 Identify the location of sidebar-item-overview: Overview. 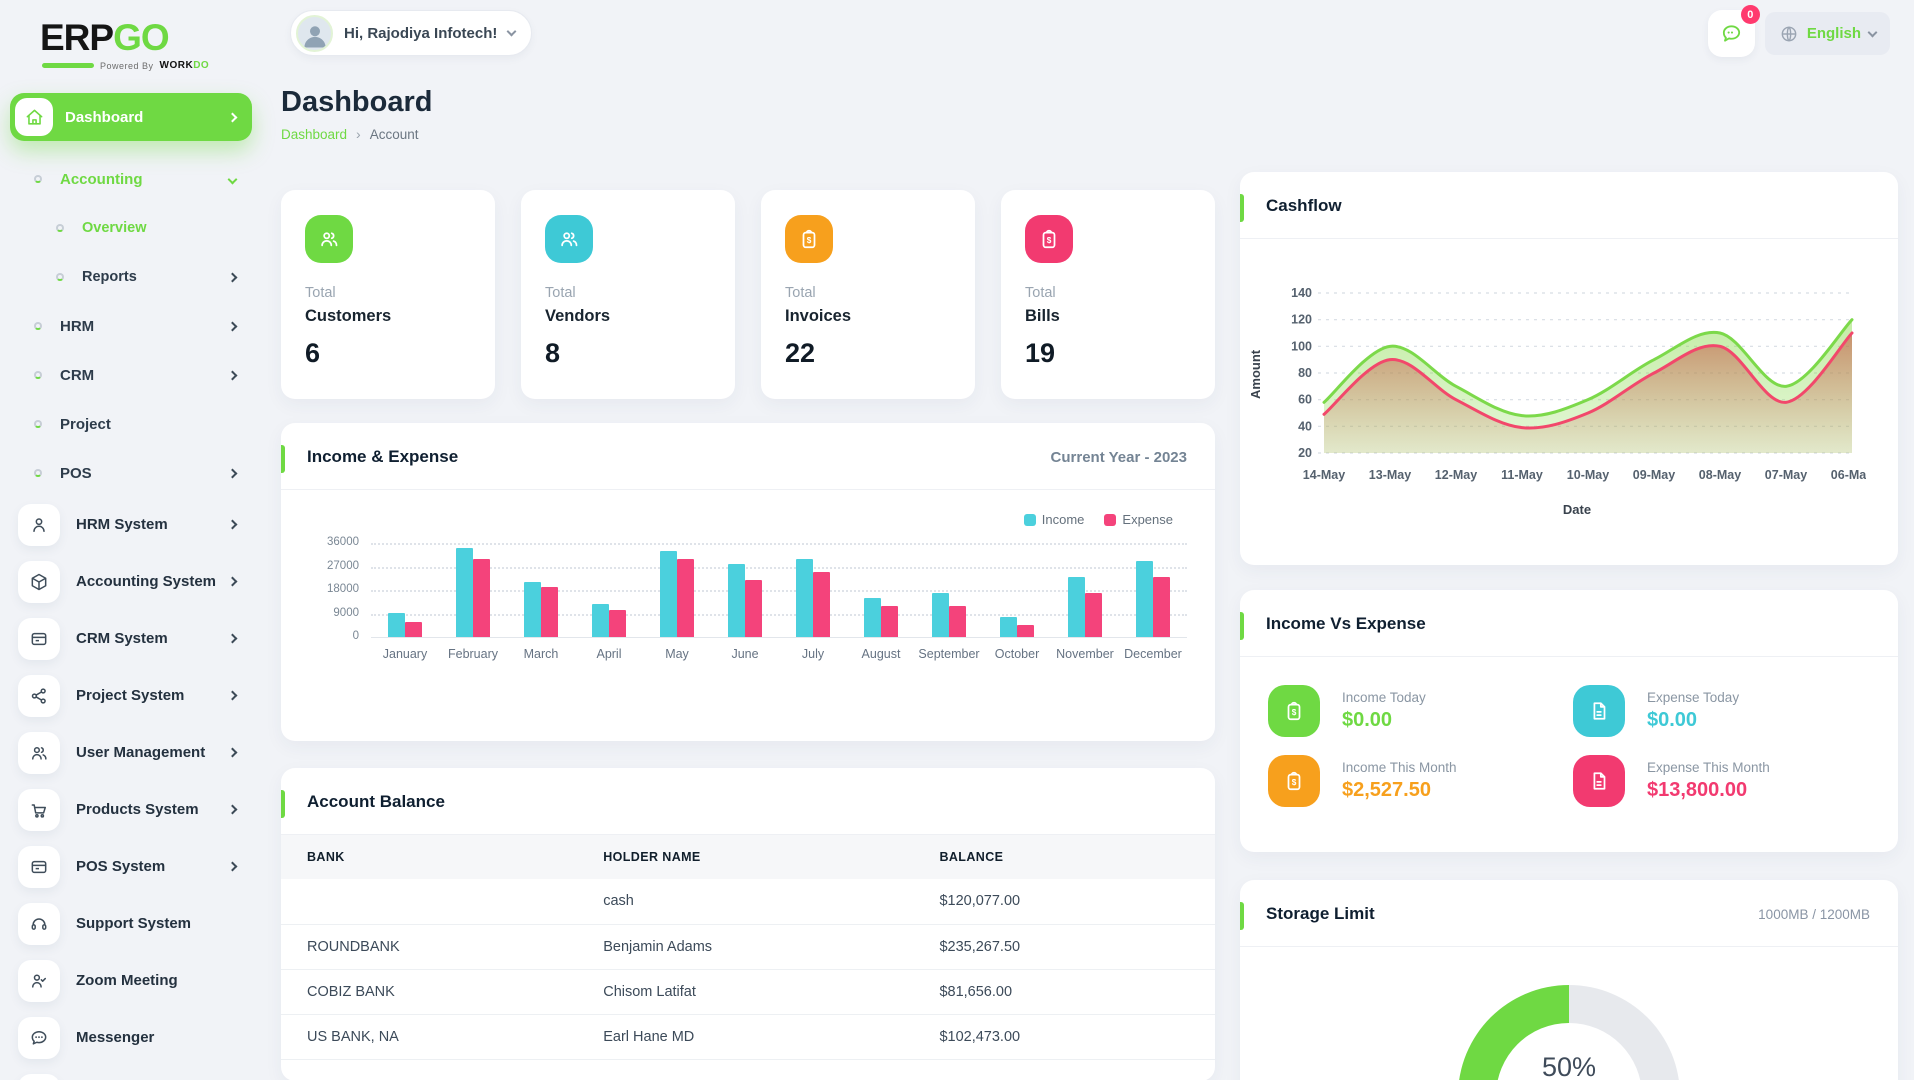
(131, 228).